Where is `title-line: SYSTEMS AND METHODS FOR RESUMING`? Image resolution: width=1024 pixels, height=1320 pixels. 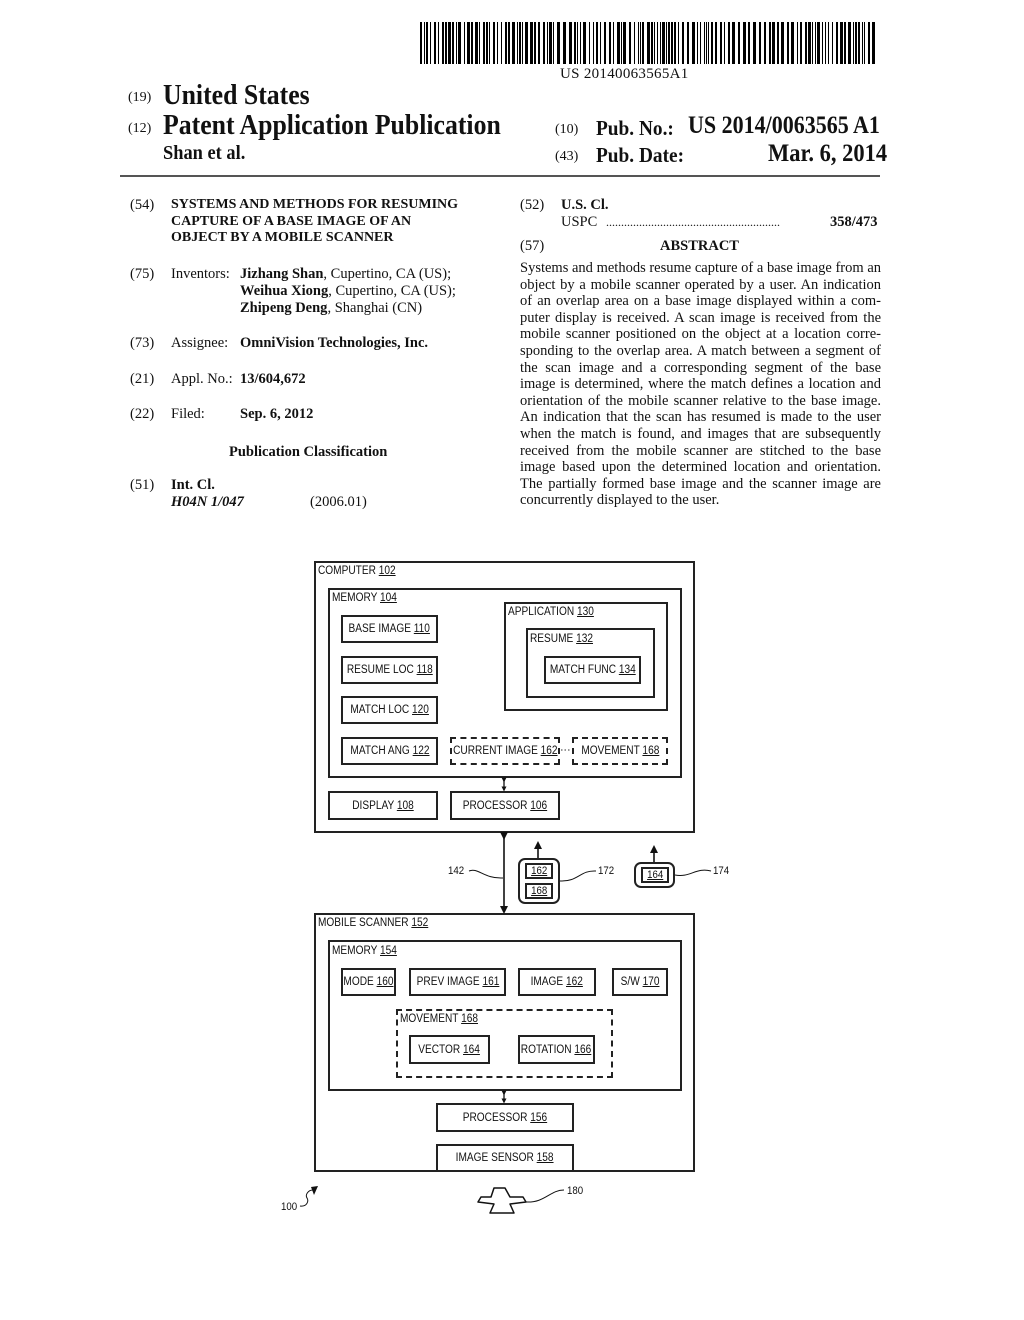
title-line: SYSTEMS AND METHODS FOR RESUMING is located at coordinates (315, 204).